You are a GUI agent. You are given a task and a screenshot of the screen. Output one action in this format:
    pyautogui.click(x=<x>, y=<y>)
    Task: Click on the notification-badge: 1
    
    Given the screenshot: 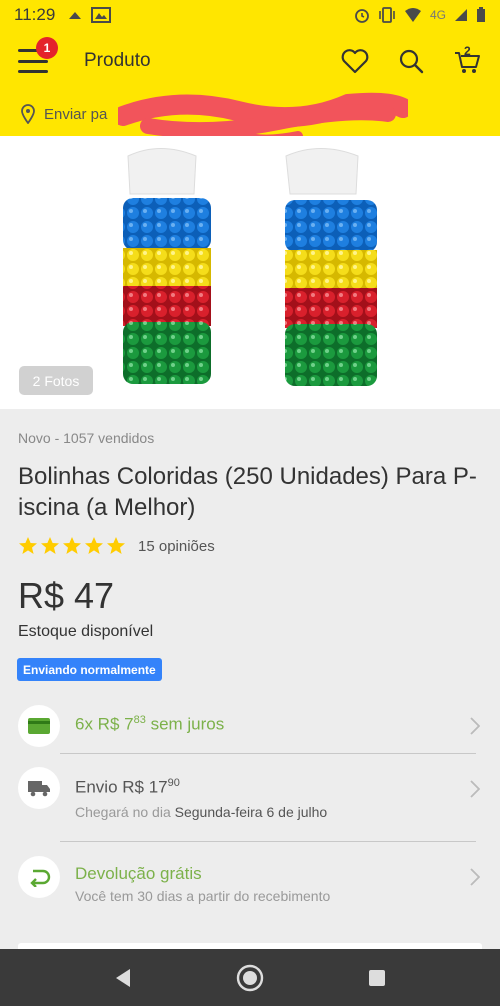 What is the action you would take?
    pyautogui.click(x=47, y=48)
    